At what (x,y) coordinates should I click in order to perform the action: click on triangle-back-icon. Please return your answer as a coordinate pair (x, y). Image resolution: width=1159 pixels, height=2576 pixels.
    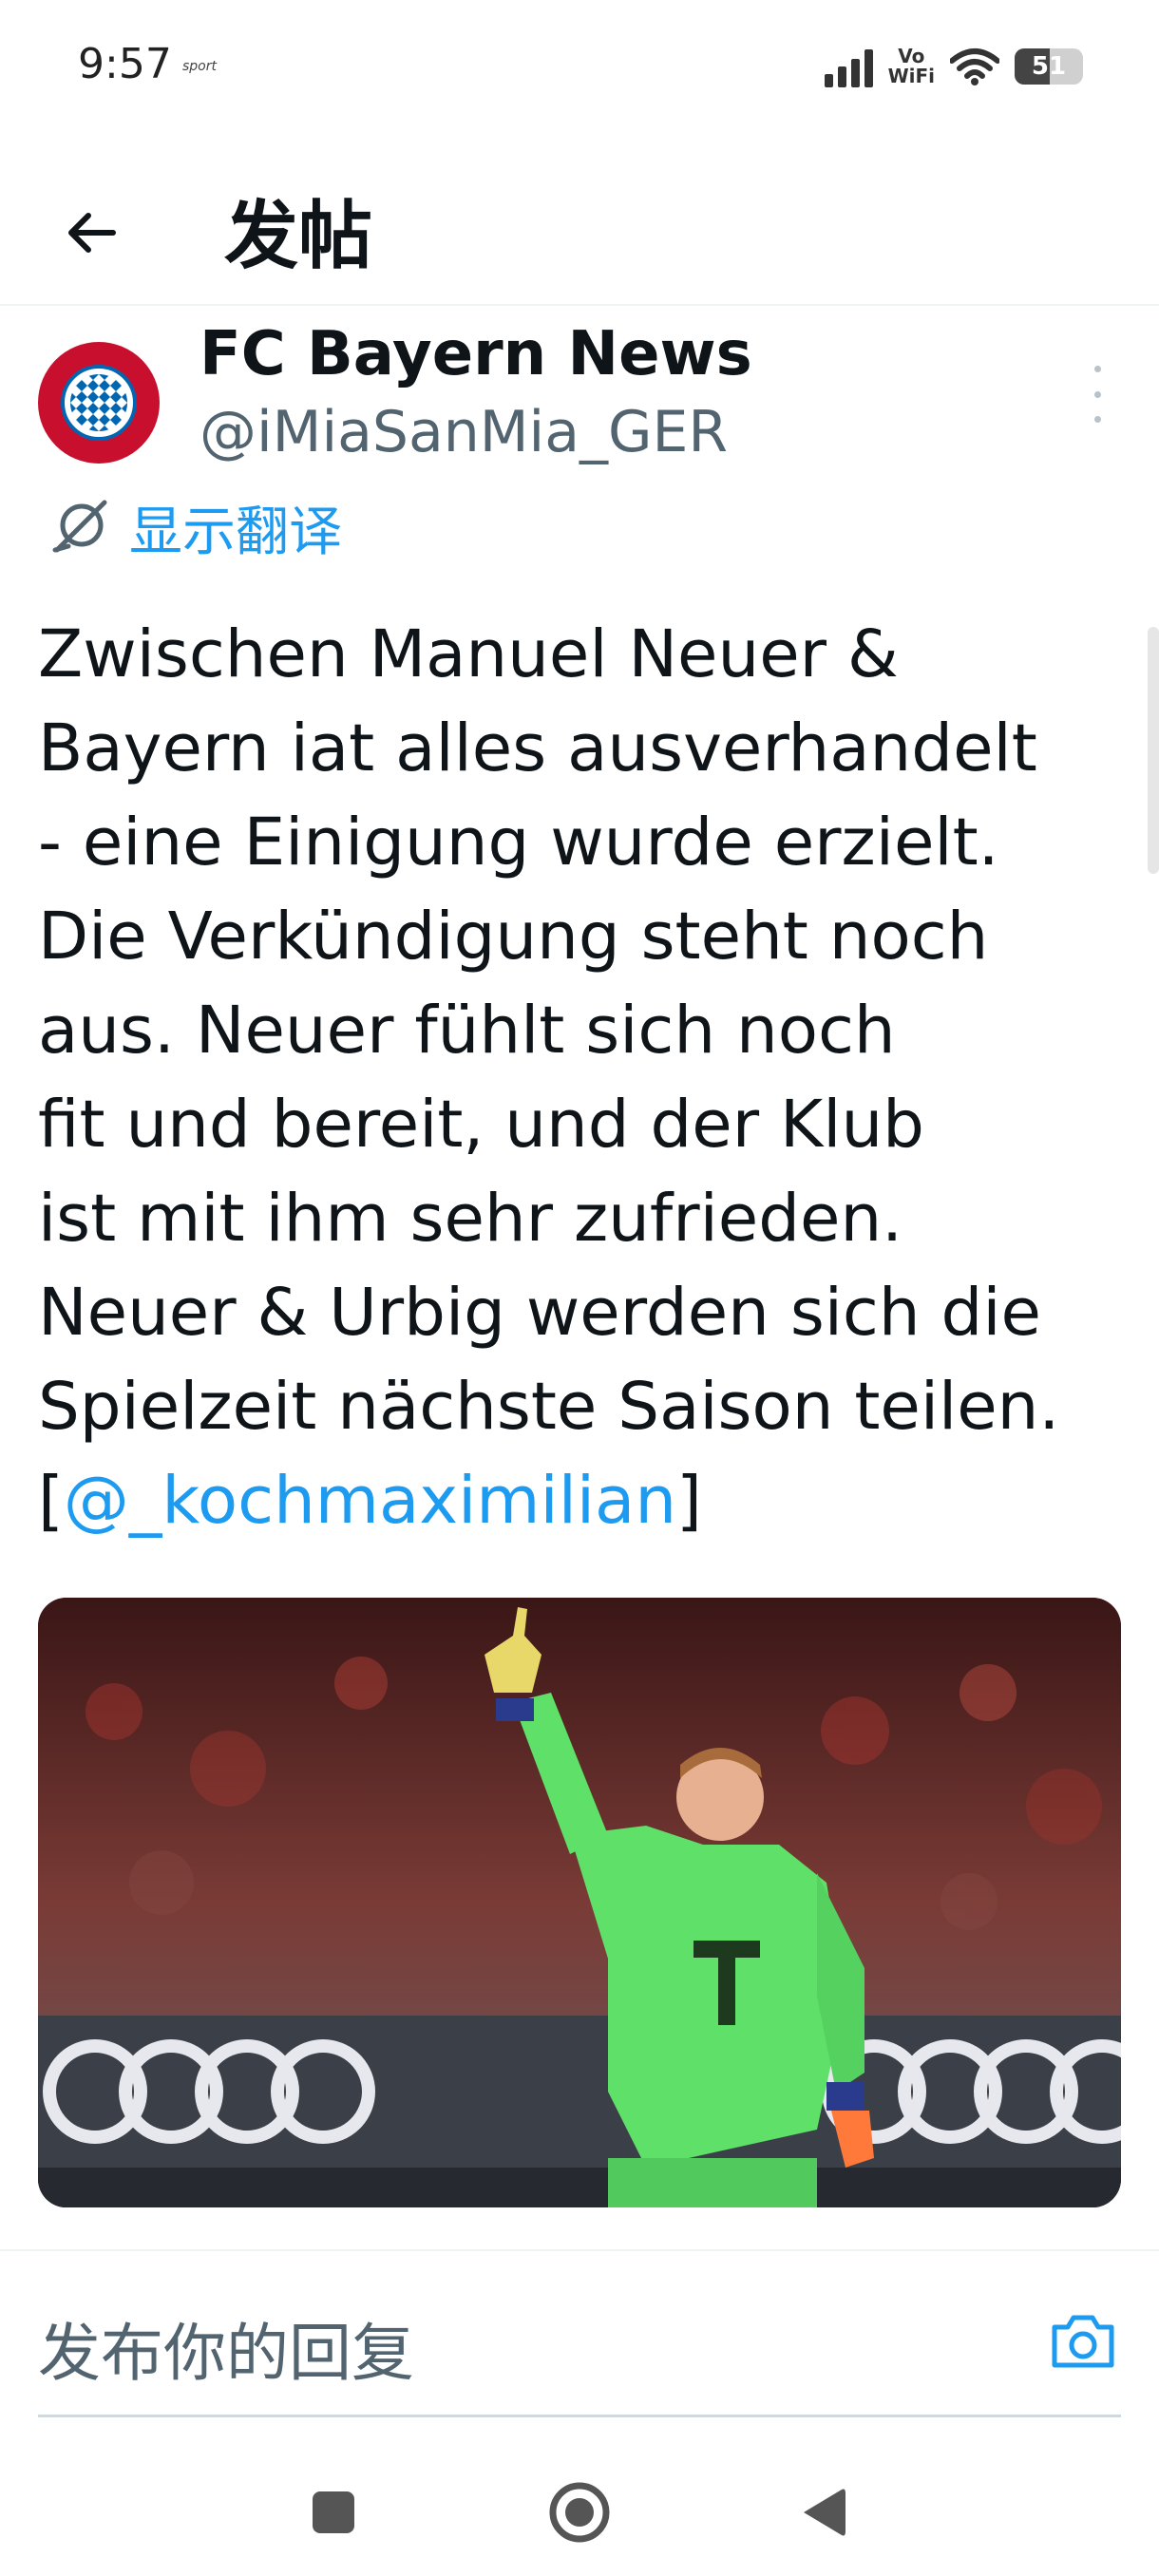
    Looking at the image, I should click on (825, 2512).